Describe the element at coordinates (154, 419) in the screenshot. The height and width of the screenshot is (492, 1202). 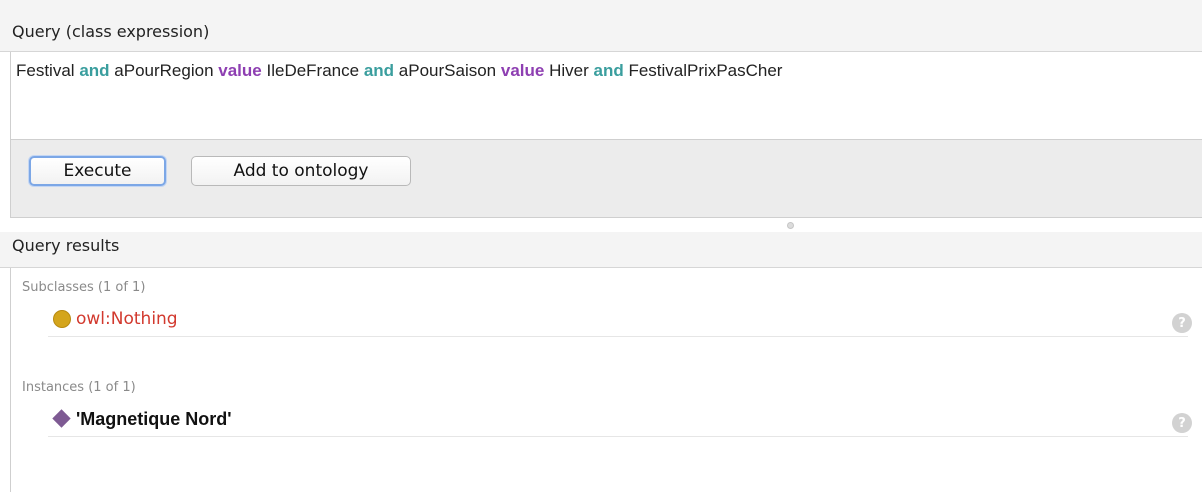
I see `result-label: 'Magnetique Nord'` at that location.